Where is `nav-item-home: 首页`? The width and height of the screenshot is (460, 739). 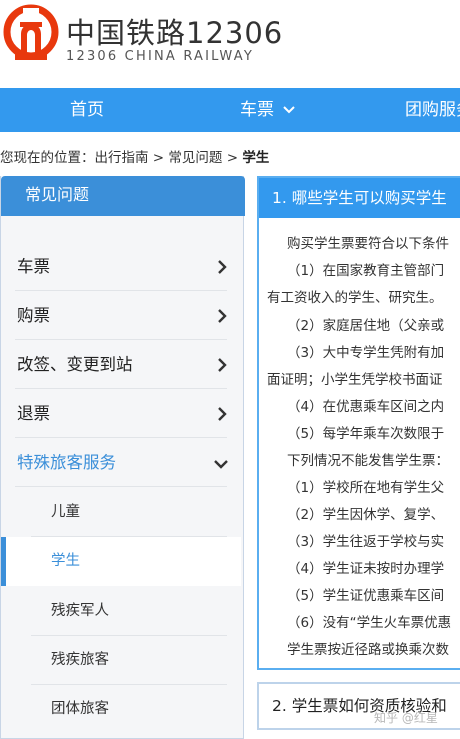
nav-item-home: 首页 is located at coordinates (87, 110).